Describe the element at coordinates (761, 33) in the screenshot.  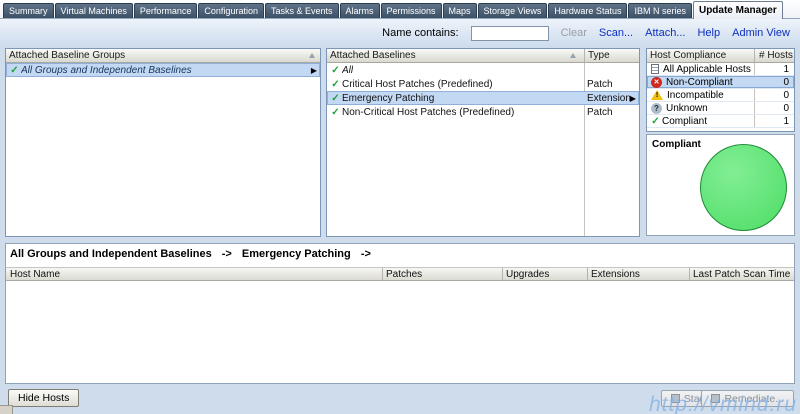
I see `admin-view-link: Admin View` at that location.